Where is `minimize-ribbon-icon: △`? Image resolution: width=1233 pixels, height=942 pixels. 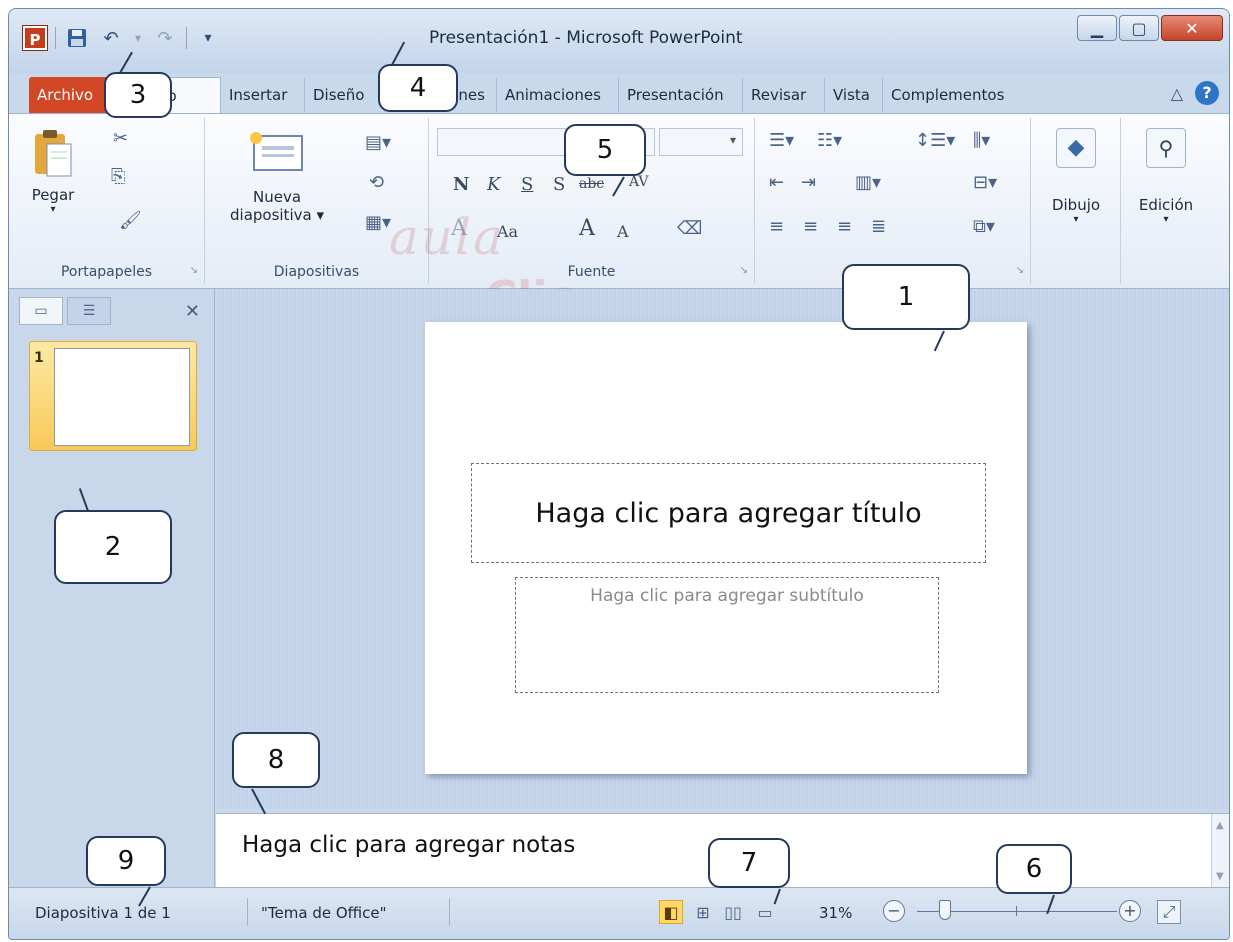 minimize-ribbon-icon: △ is located at coordinates (1177, 93).